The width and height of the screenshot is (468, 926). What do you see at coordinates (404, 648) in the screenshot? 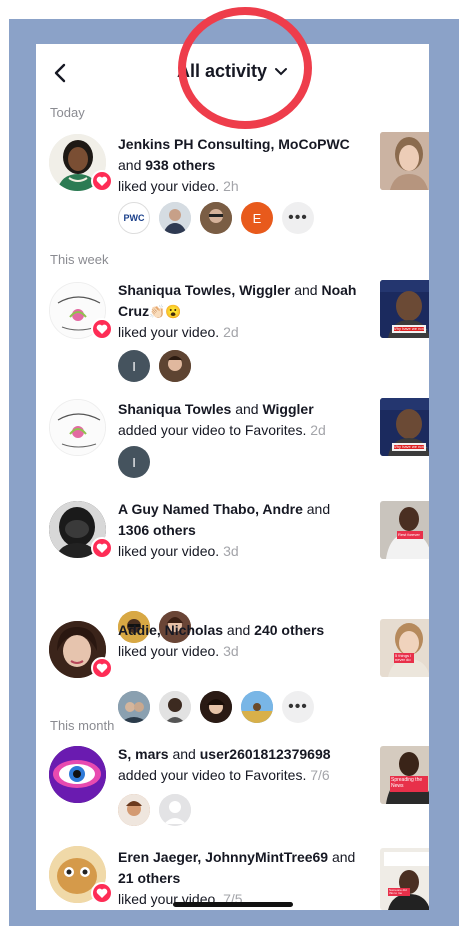
I see `video-thumbnail: 5 things I never do` at bounding box center [404, 648].